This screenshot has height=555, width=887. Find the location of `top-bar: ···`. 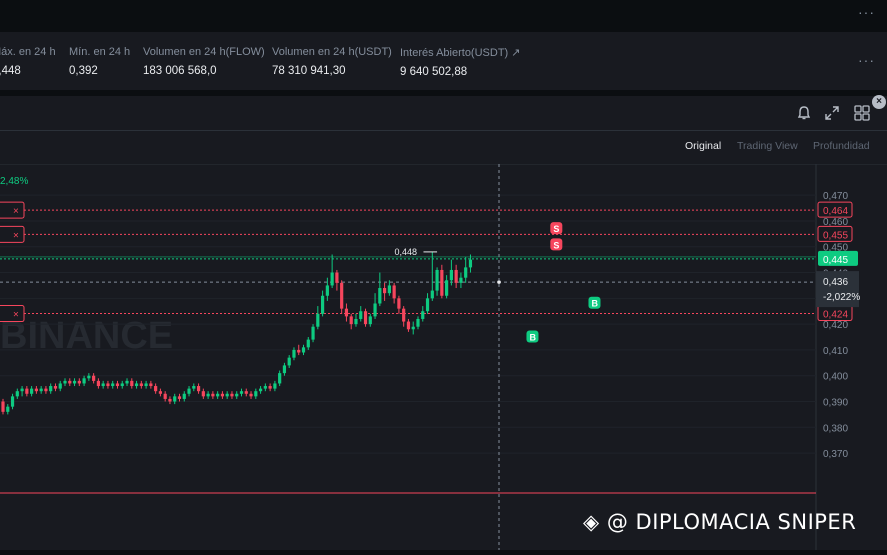

top-bar: ··· is located at coordinates (443, 15).